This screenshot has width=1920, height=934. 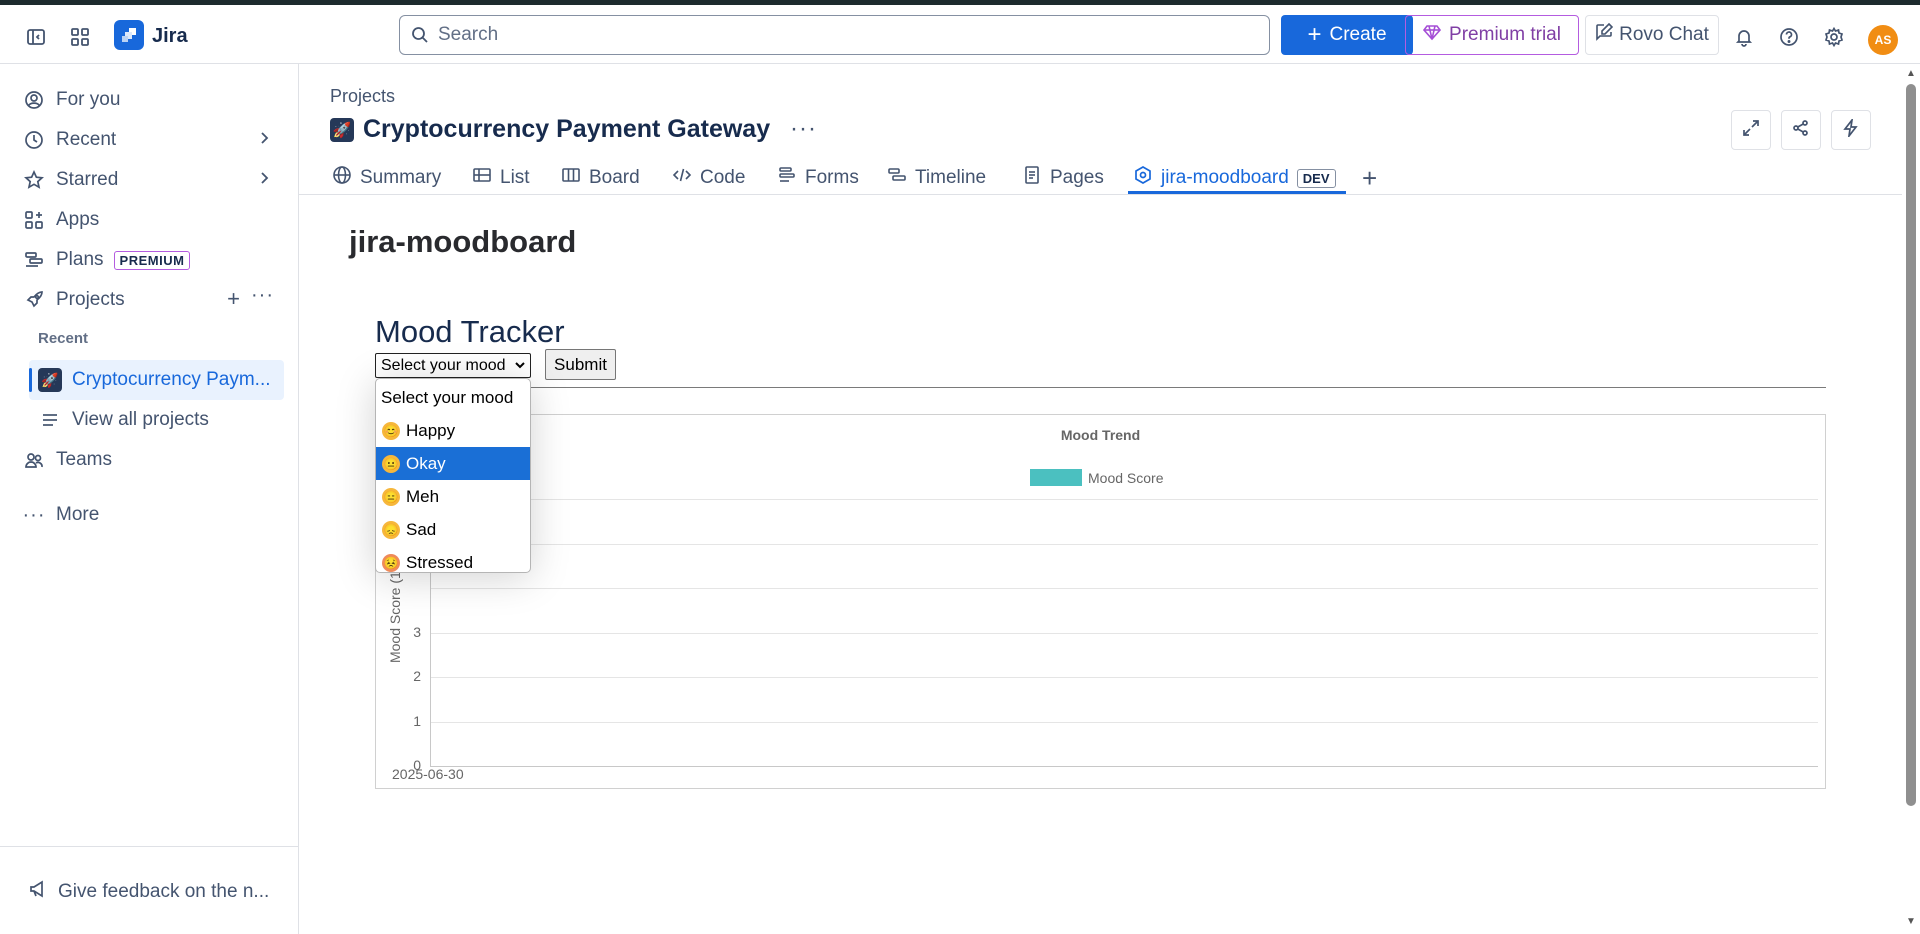 I want to click on sidebar-item-label: Starred, so click(x=87, y=179).